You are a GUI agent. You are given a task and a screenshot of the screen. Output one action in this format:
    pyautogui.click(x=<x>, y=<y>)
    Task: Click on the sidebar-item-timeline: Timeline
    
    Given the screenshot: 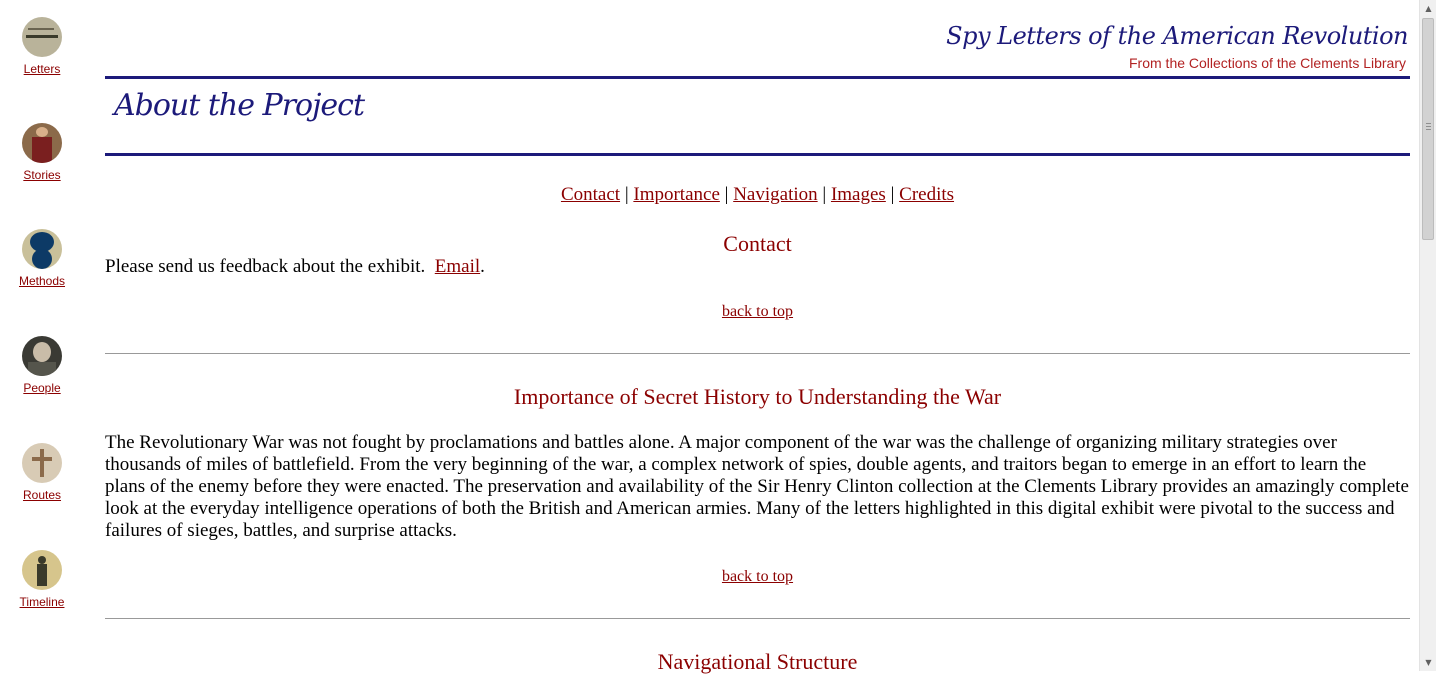 What is the action you would take?
    pyautogui.click(x=42, y=579)
    